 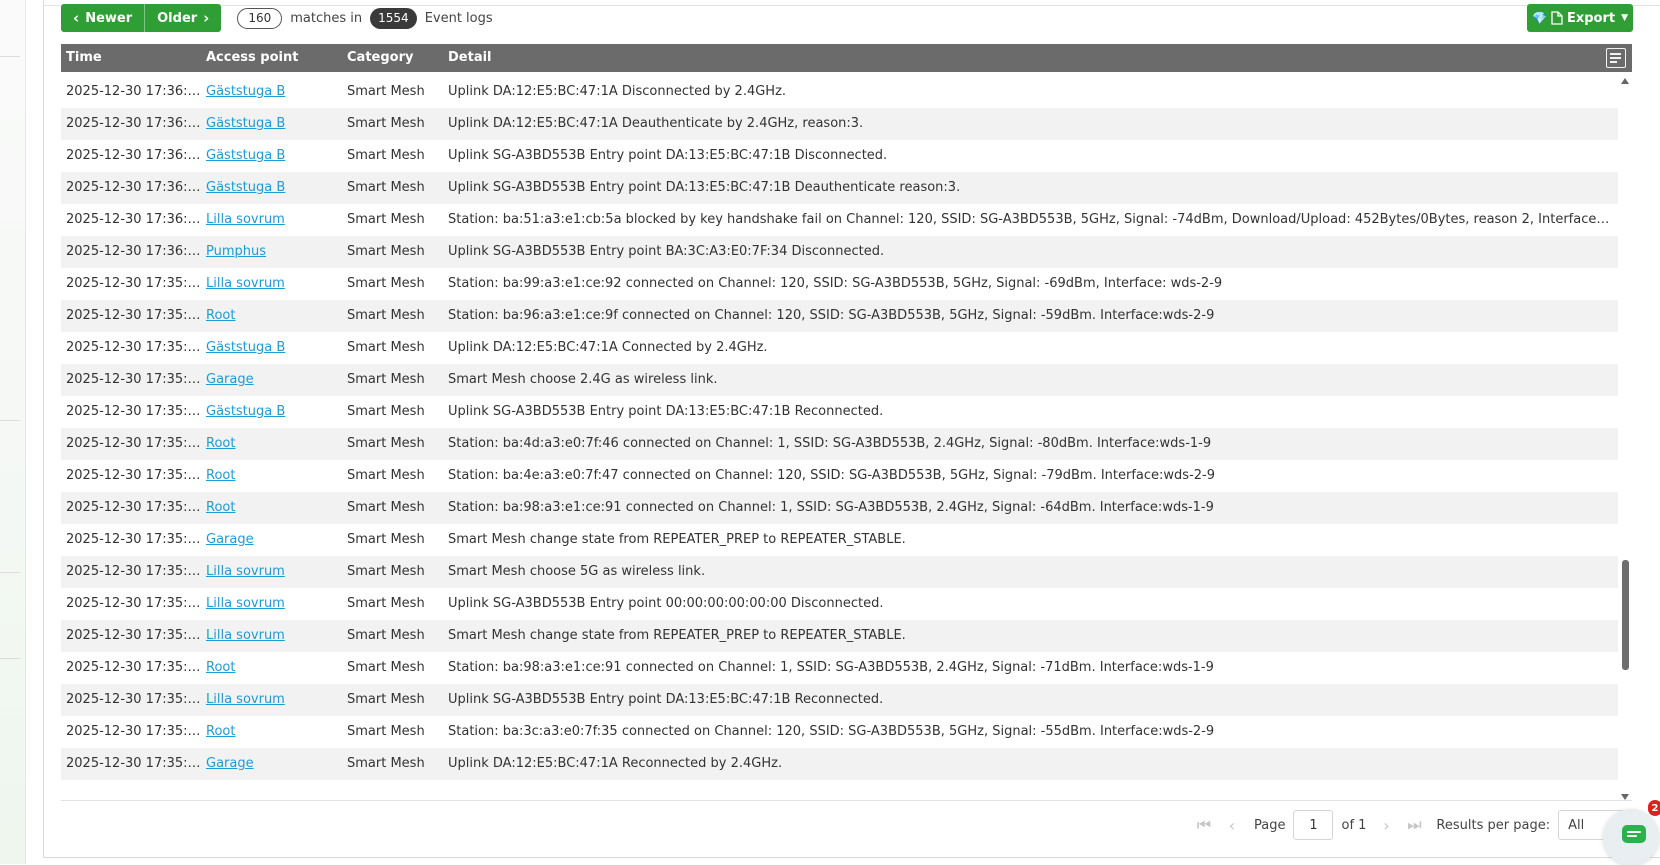 What do you see at coordinates (1414, 825) in the screenshot?
I see `last-page-icon: ⏭︎` at bounding box center [1414, 825].